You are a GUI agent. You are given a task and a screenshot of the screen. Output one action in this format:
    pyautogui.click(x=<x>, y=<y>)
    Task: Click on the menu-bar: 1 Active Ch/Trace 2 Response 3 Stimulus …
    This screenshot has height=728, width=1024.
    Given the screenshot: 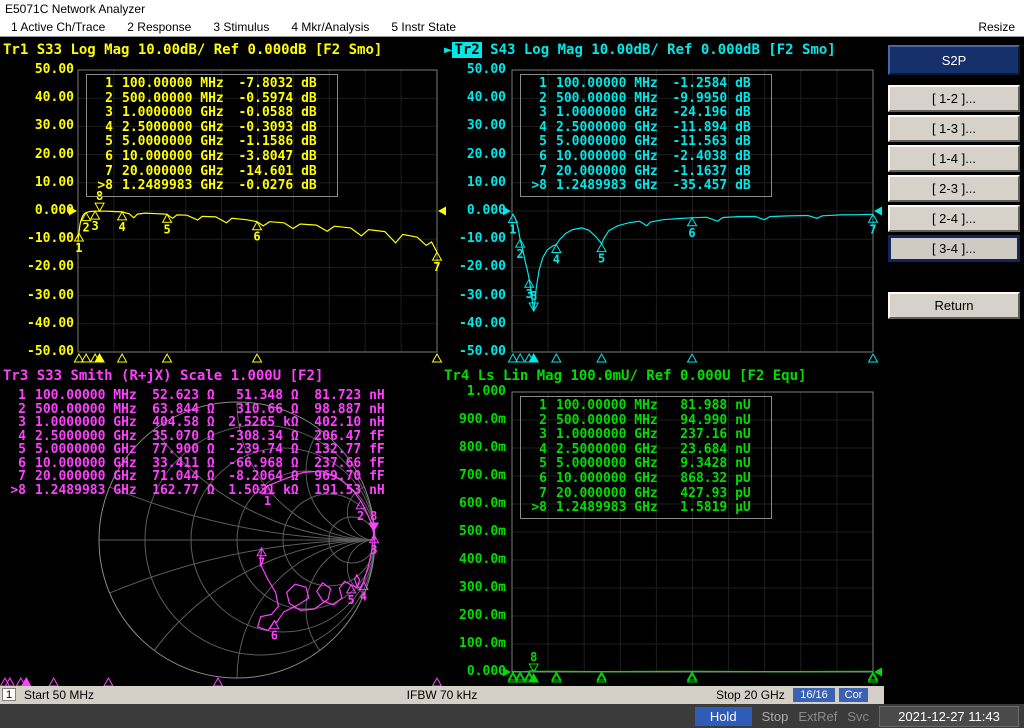 What is the action you would take?
    pyautogui.click(x=512, y=27)
    